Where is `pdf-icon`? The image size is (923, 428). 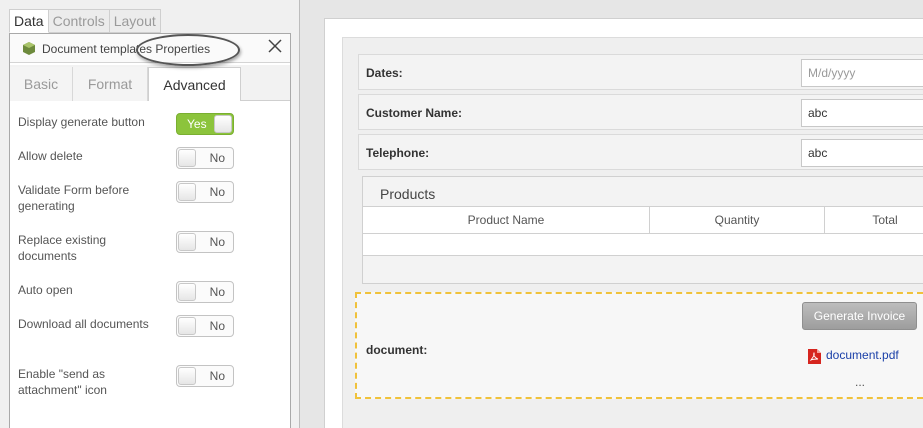
pdf-icon is located at coordinates (814, 356).